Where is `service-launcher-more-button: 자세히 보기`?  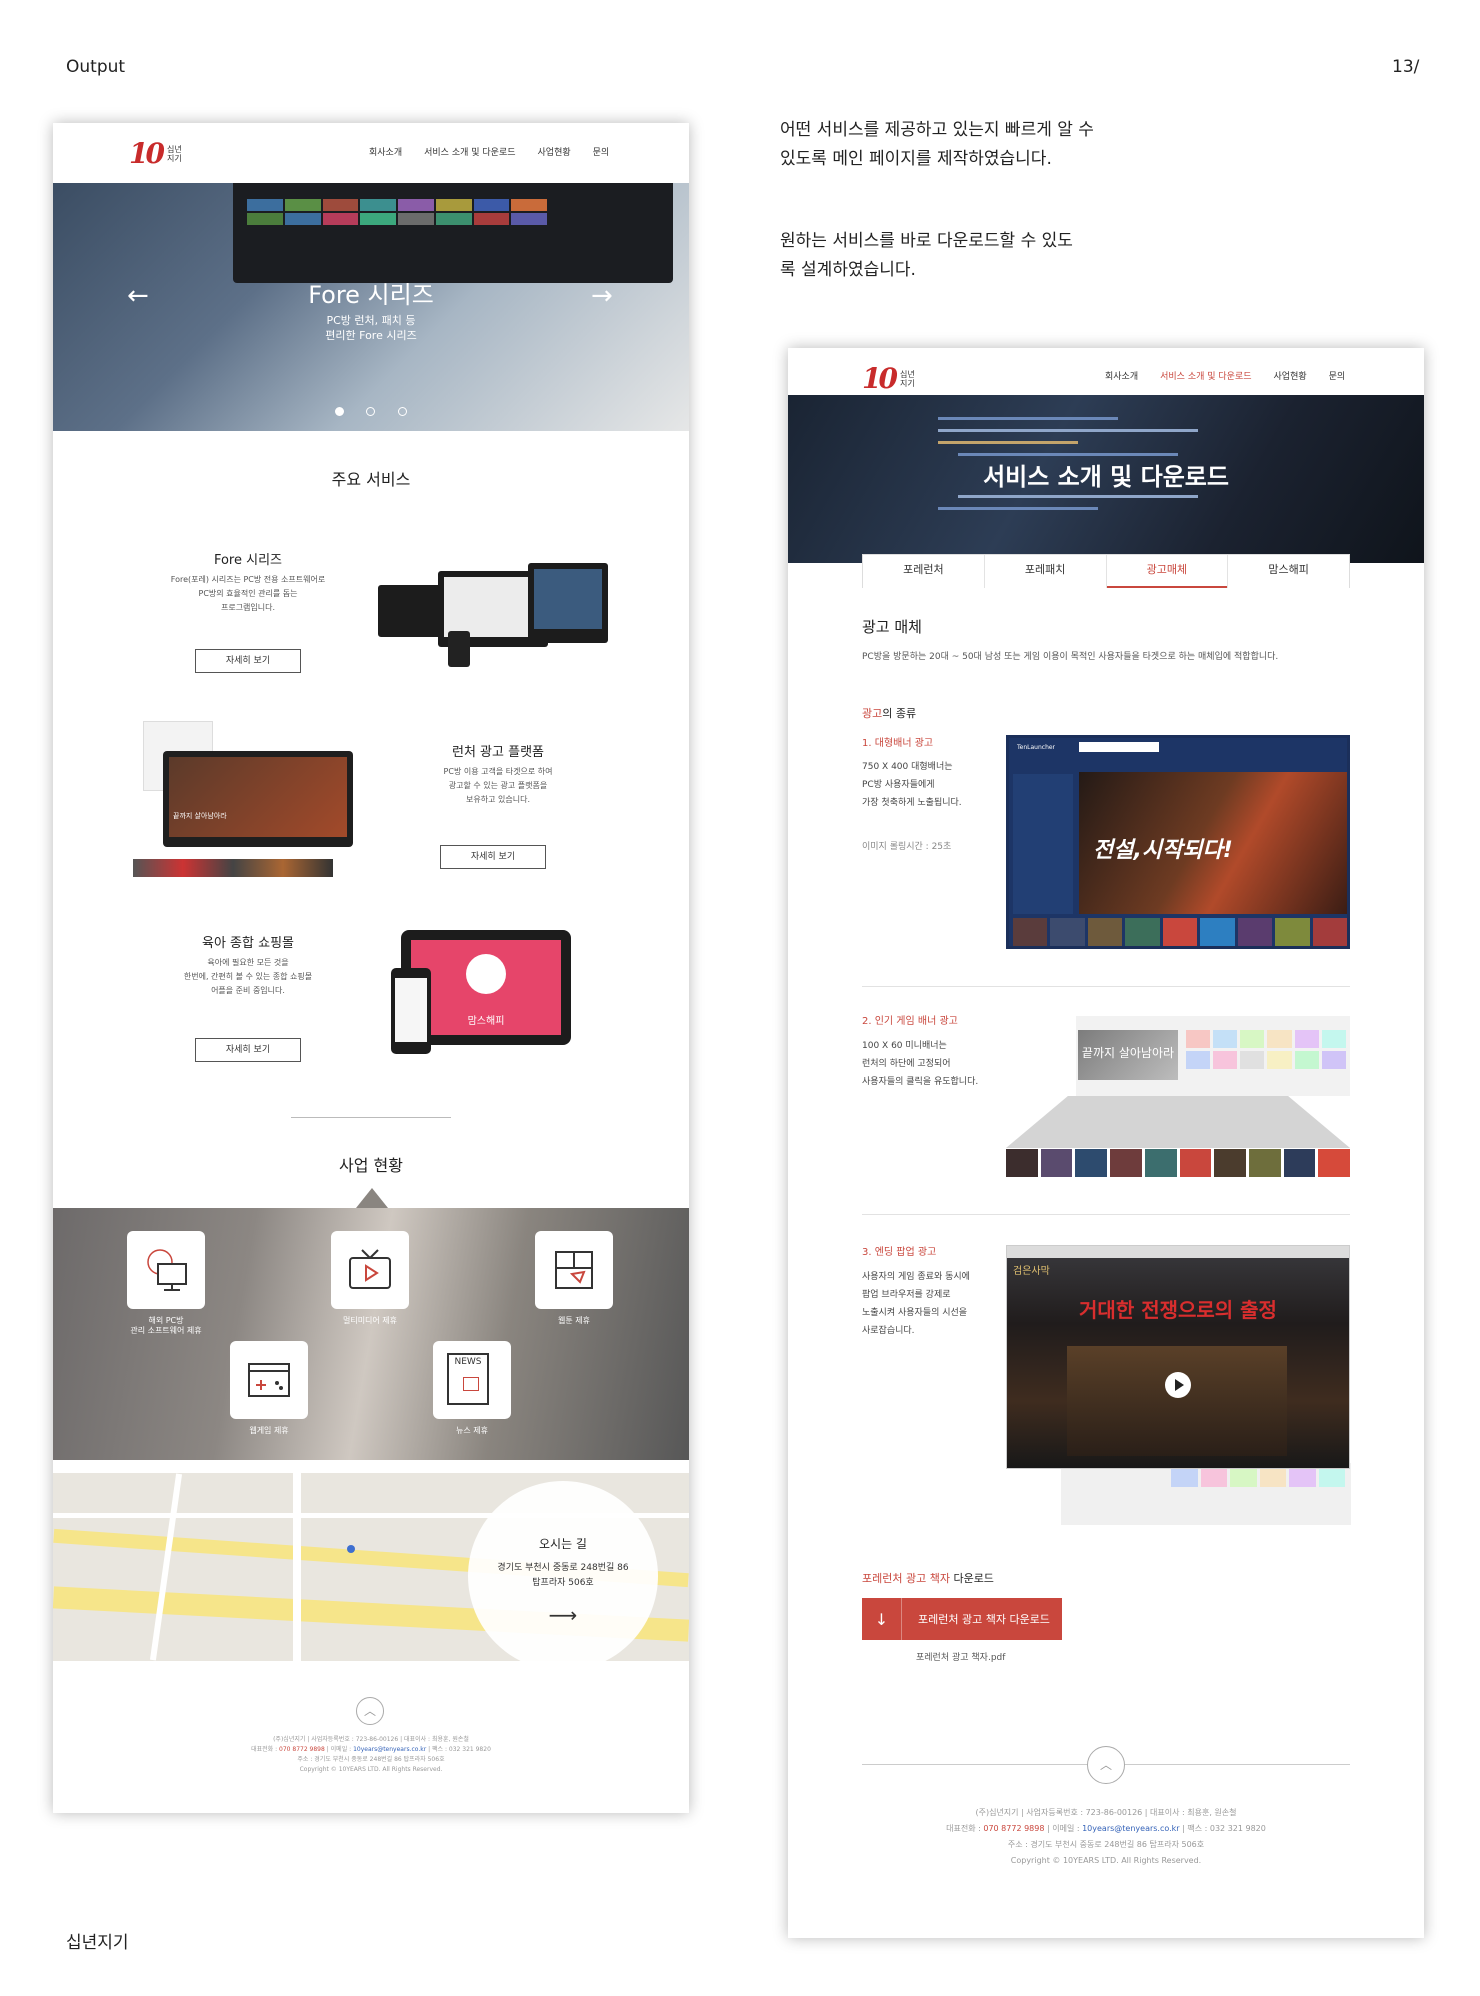 service-launcher-more-button: 자세히 보기 is located at coordinates (493, 857).